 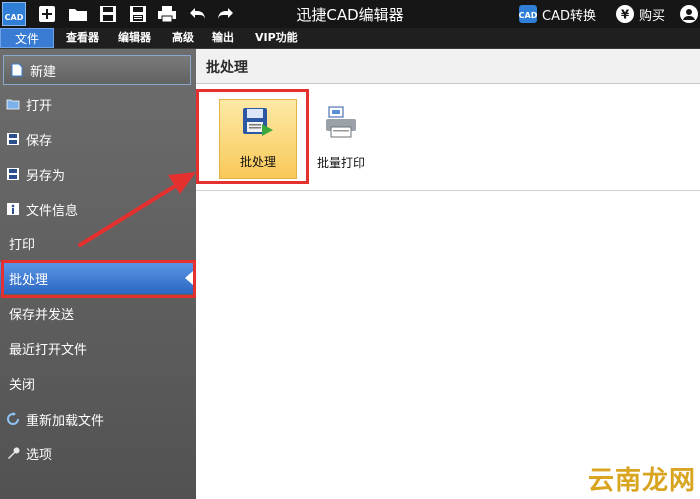 What do you see at coordinates (641, 481) in the screenshot?
I see `watermark-text: 云南龙网` at bounding box center [641, 481].